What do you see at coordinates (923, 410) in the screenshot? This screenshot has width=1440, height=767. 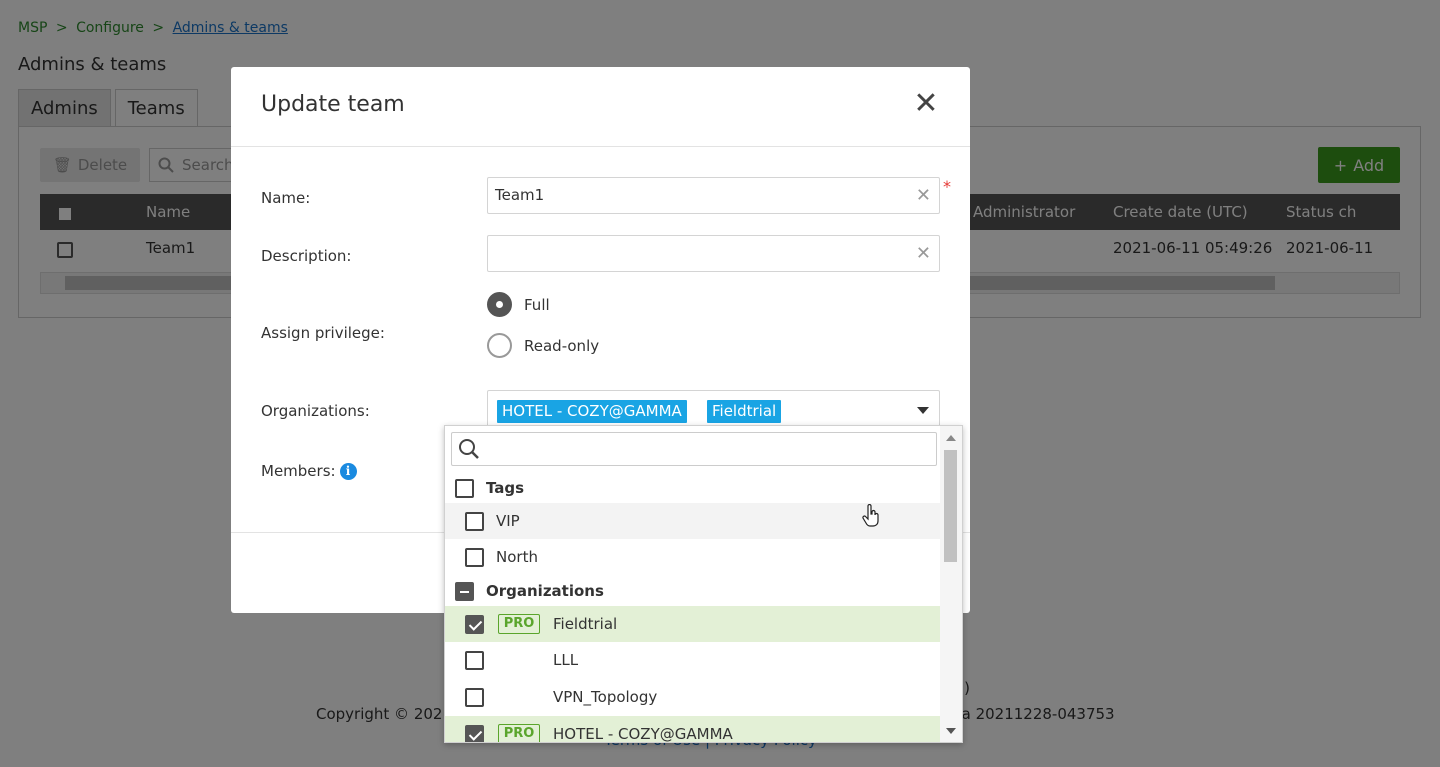 I see `chevron-down-icon` at bounding box center [923, 410].